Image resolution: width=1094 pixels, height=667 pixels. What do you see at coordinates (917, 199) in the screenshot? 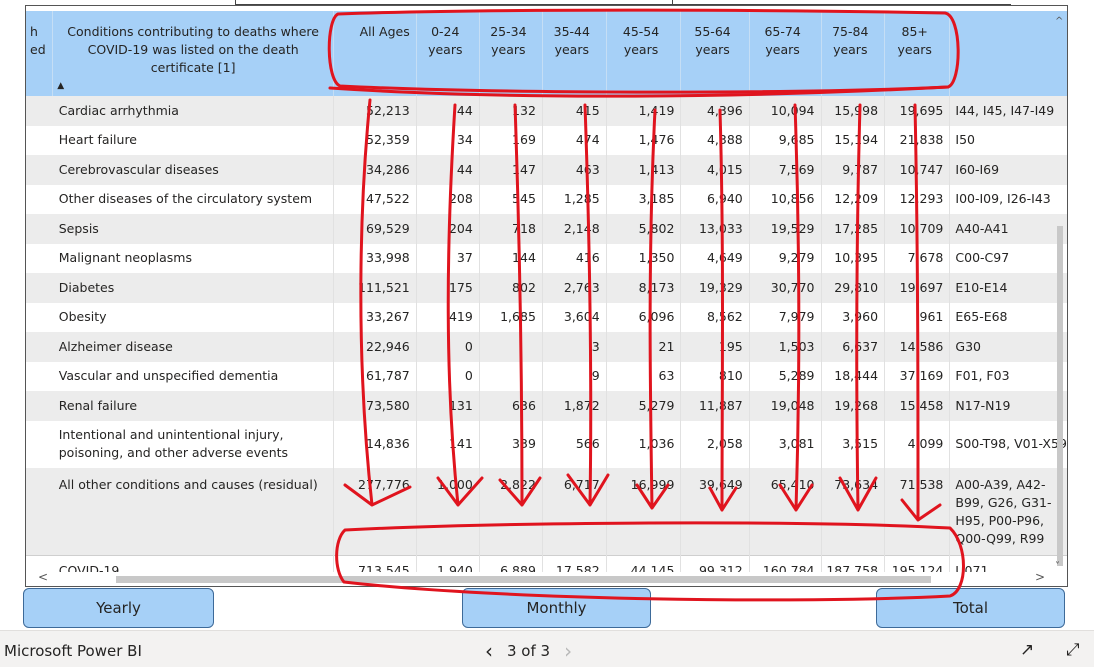
I see `value-cell: 12,293` at bounding box center [917, 199].